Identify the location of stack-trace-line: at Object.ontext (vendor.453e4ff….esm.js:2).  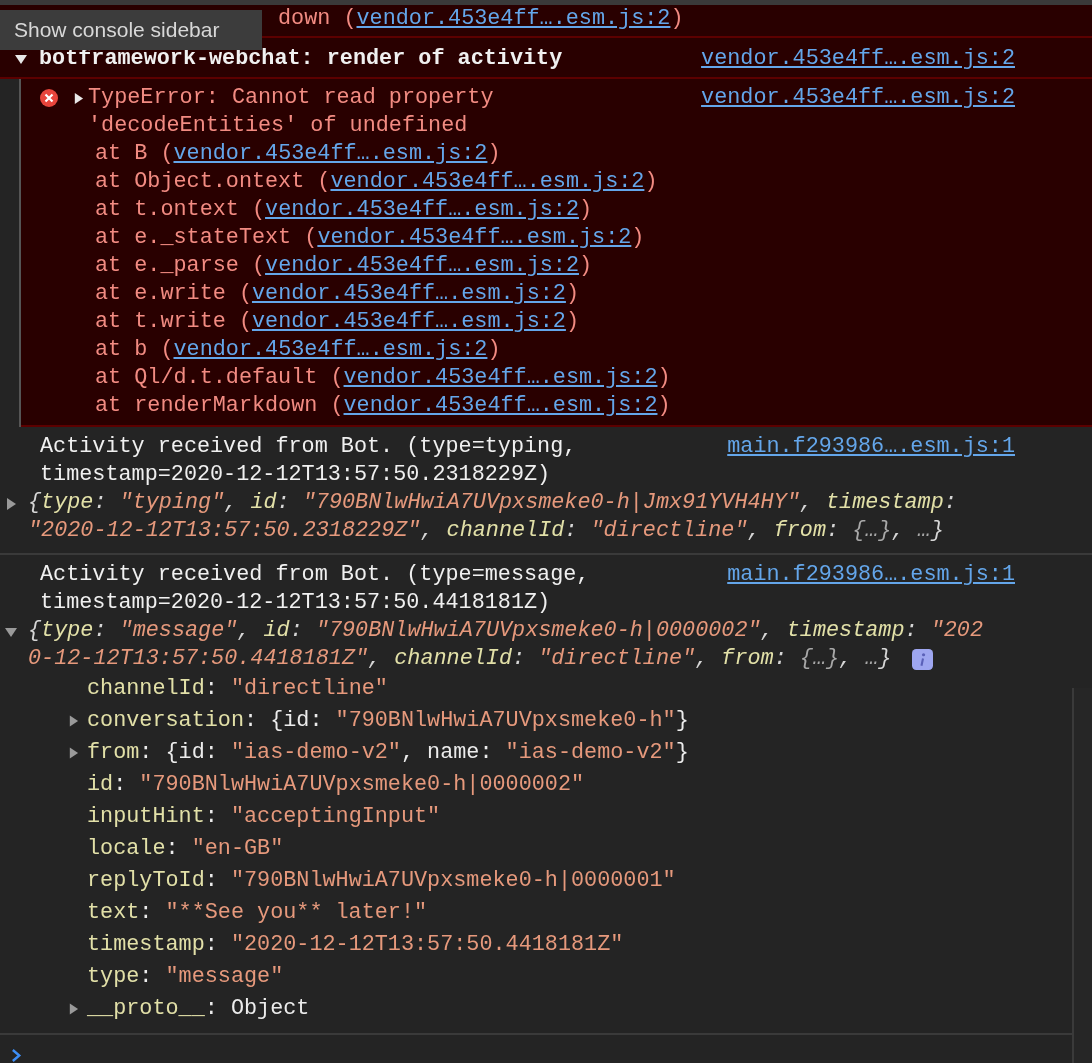
(376, 182).